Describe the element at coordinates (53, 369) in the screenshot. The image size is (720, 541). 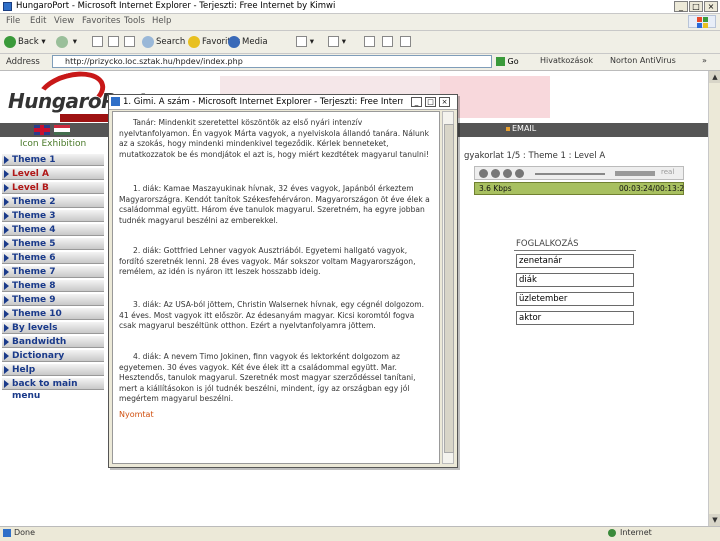
I see `nav-item-help: Help` at that location.